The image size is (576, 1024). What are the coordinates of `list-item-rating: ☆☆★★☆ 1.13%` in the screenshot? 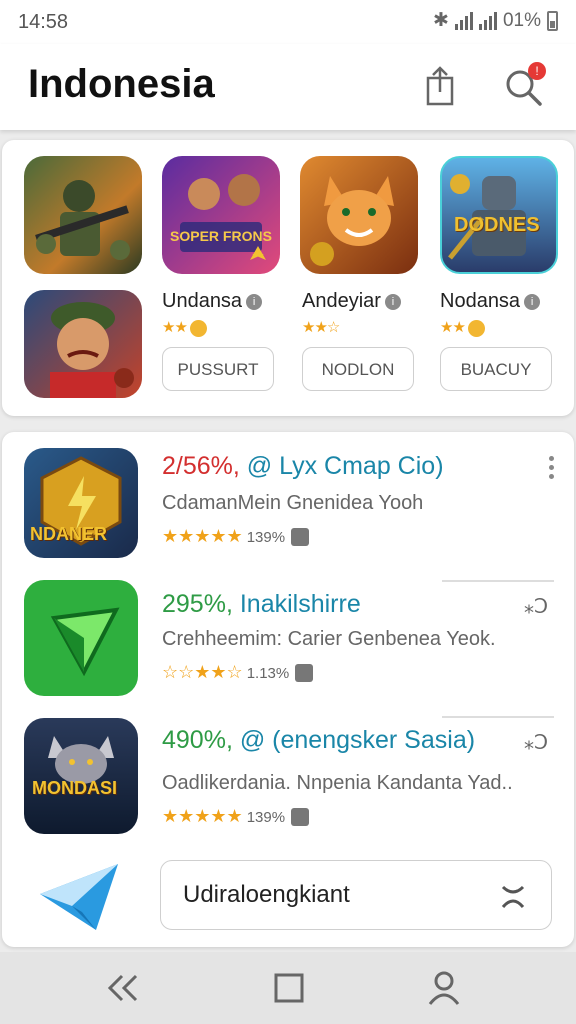 It's located at (238, 672).